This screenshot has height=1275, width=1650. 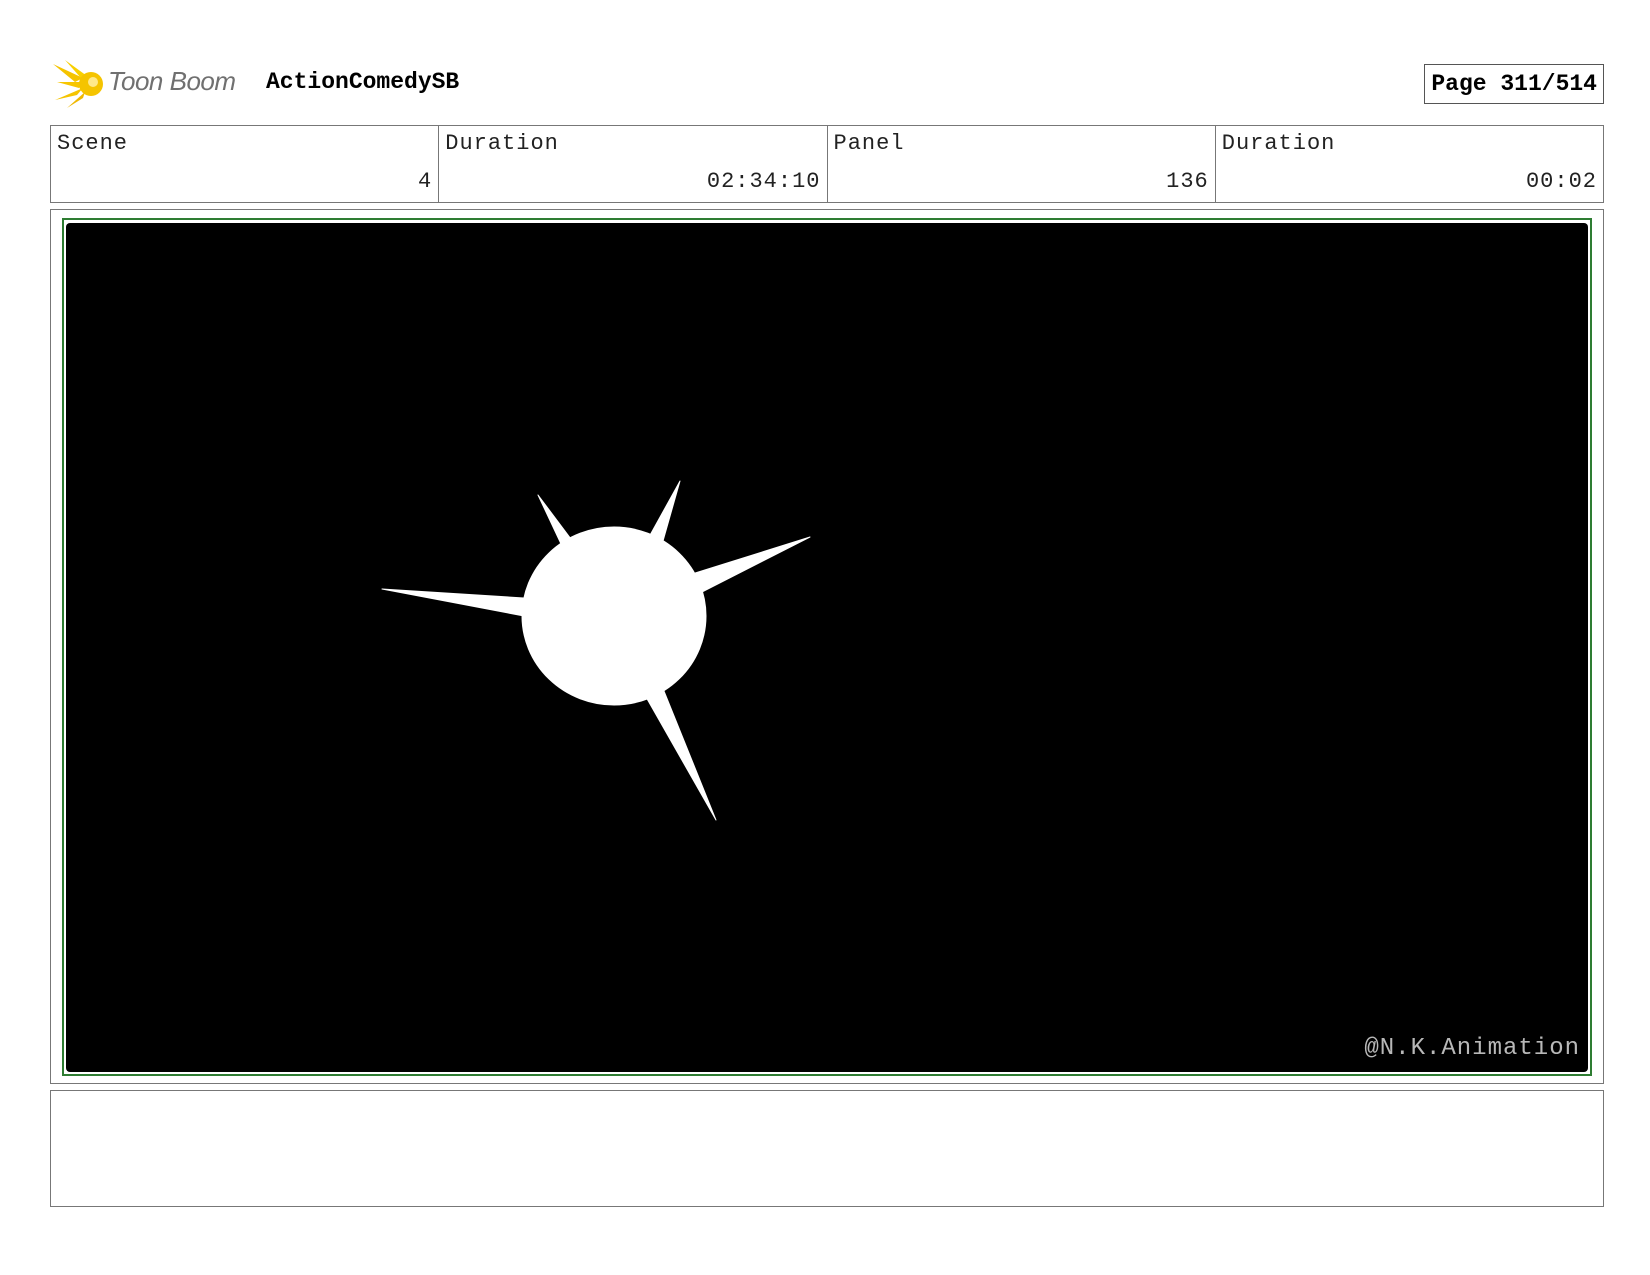 What do you see at coordinates (1278, 143) in the screenshot?
I see `panel-duration-label: Duration` at bounding box center [1278, 143].